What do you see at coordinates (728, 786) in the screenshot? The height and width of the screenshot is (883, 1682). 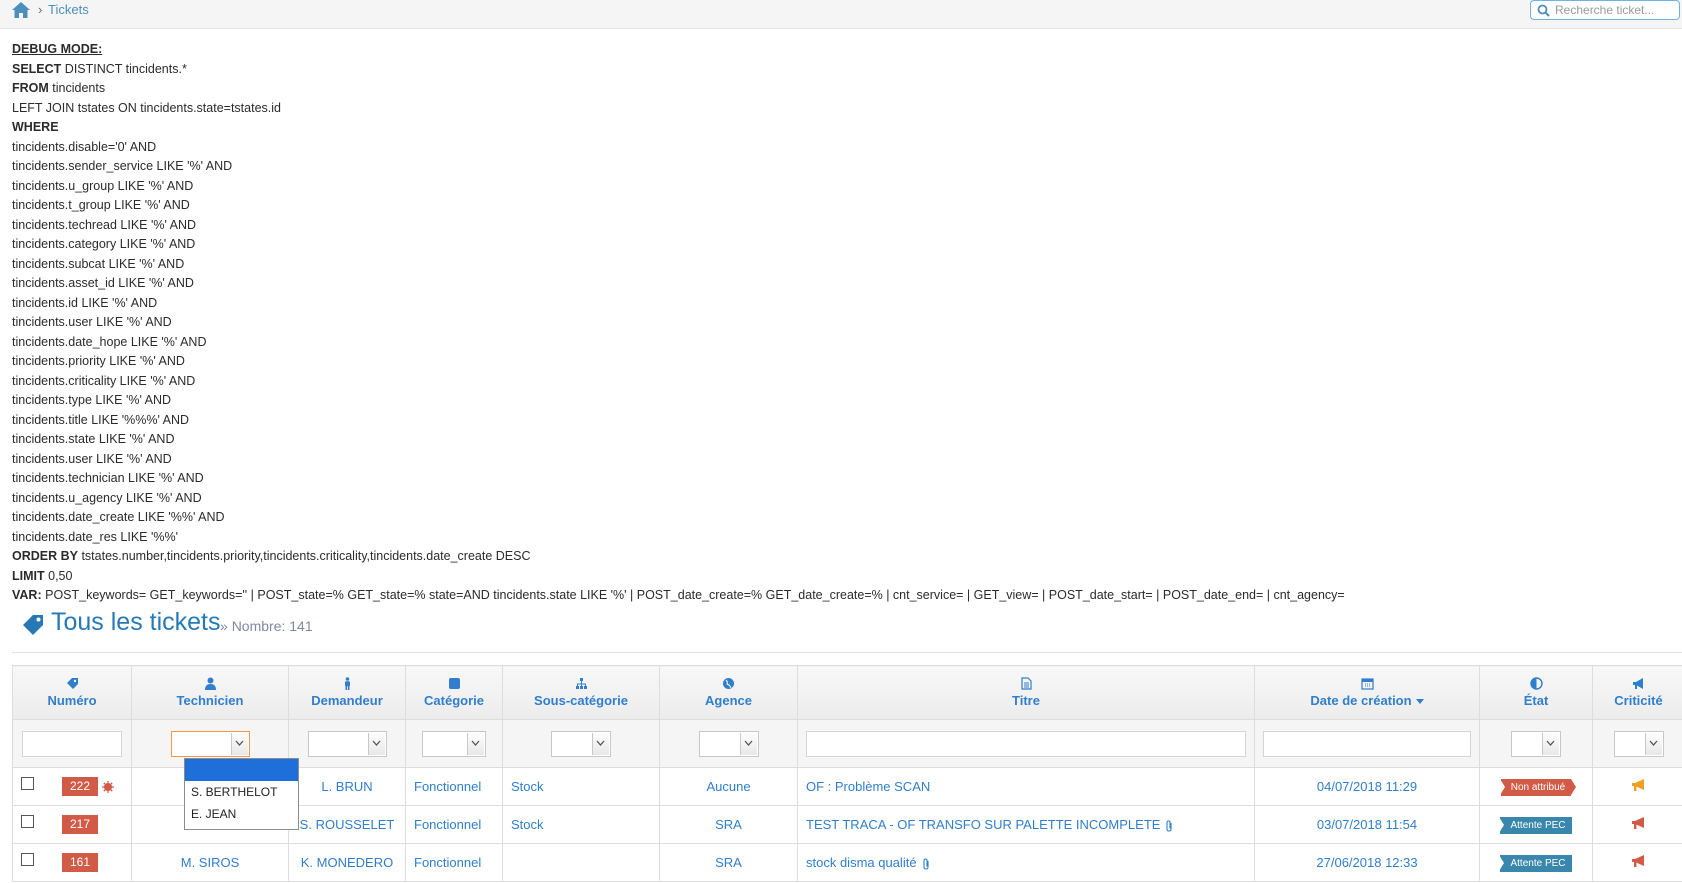 I see `agence-cell: Aucune` at bounding box center [728, 786].